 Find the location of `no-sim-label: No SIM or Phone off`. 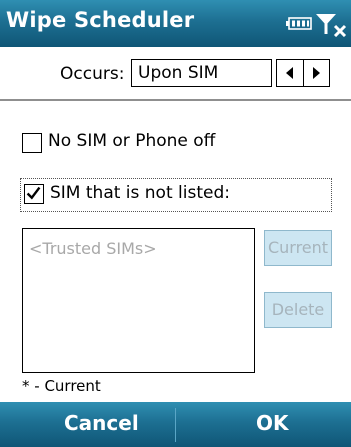

no-sim-label: No SIM or Phone off is located at coordinates (132, 141).